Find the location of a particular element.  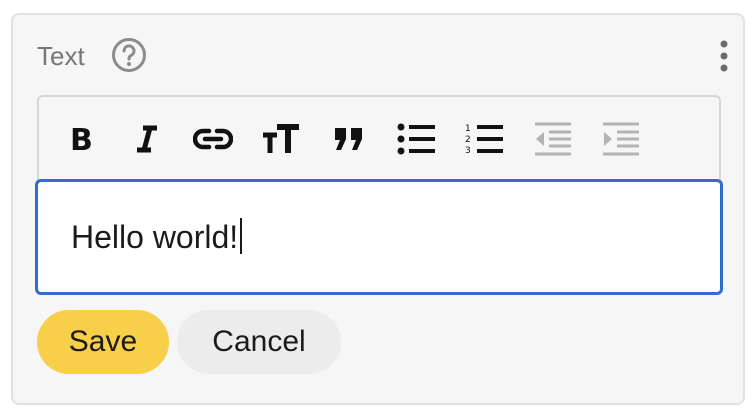

italic-icon is located at coordinates (147, 139).